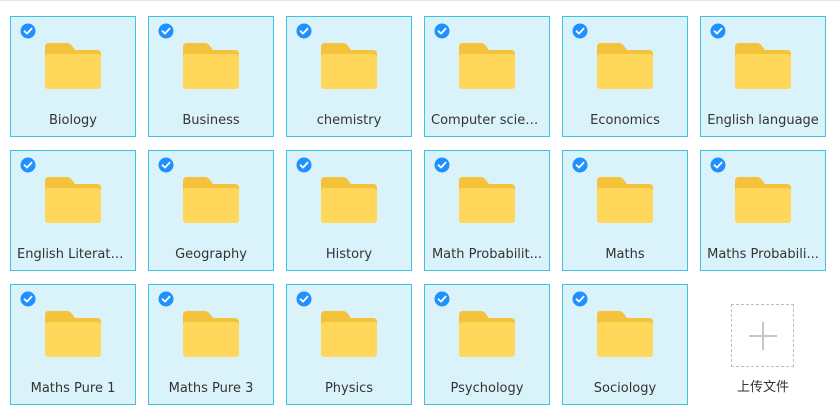 The image size is (840, 410). Describe the element at coordinates (625, 388) in the screenshot. I see `folder-name: Sociology` at that location.